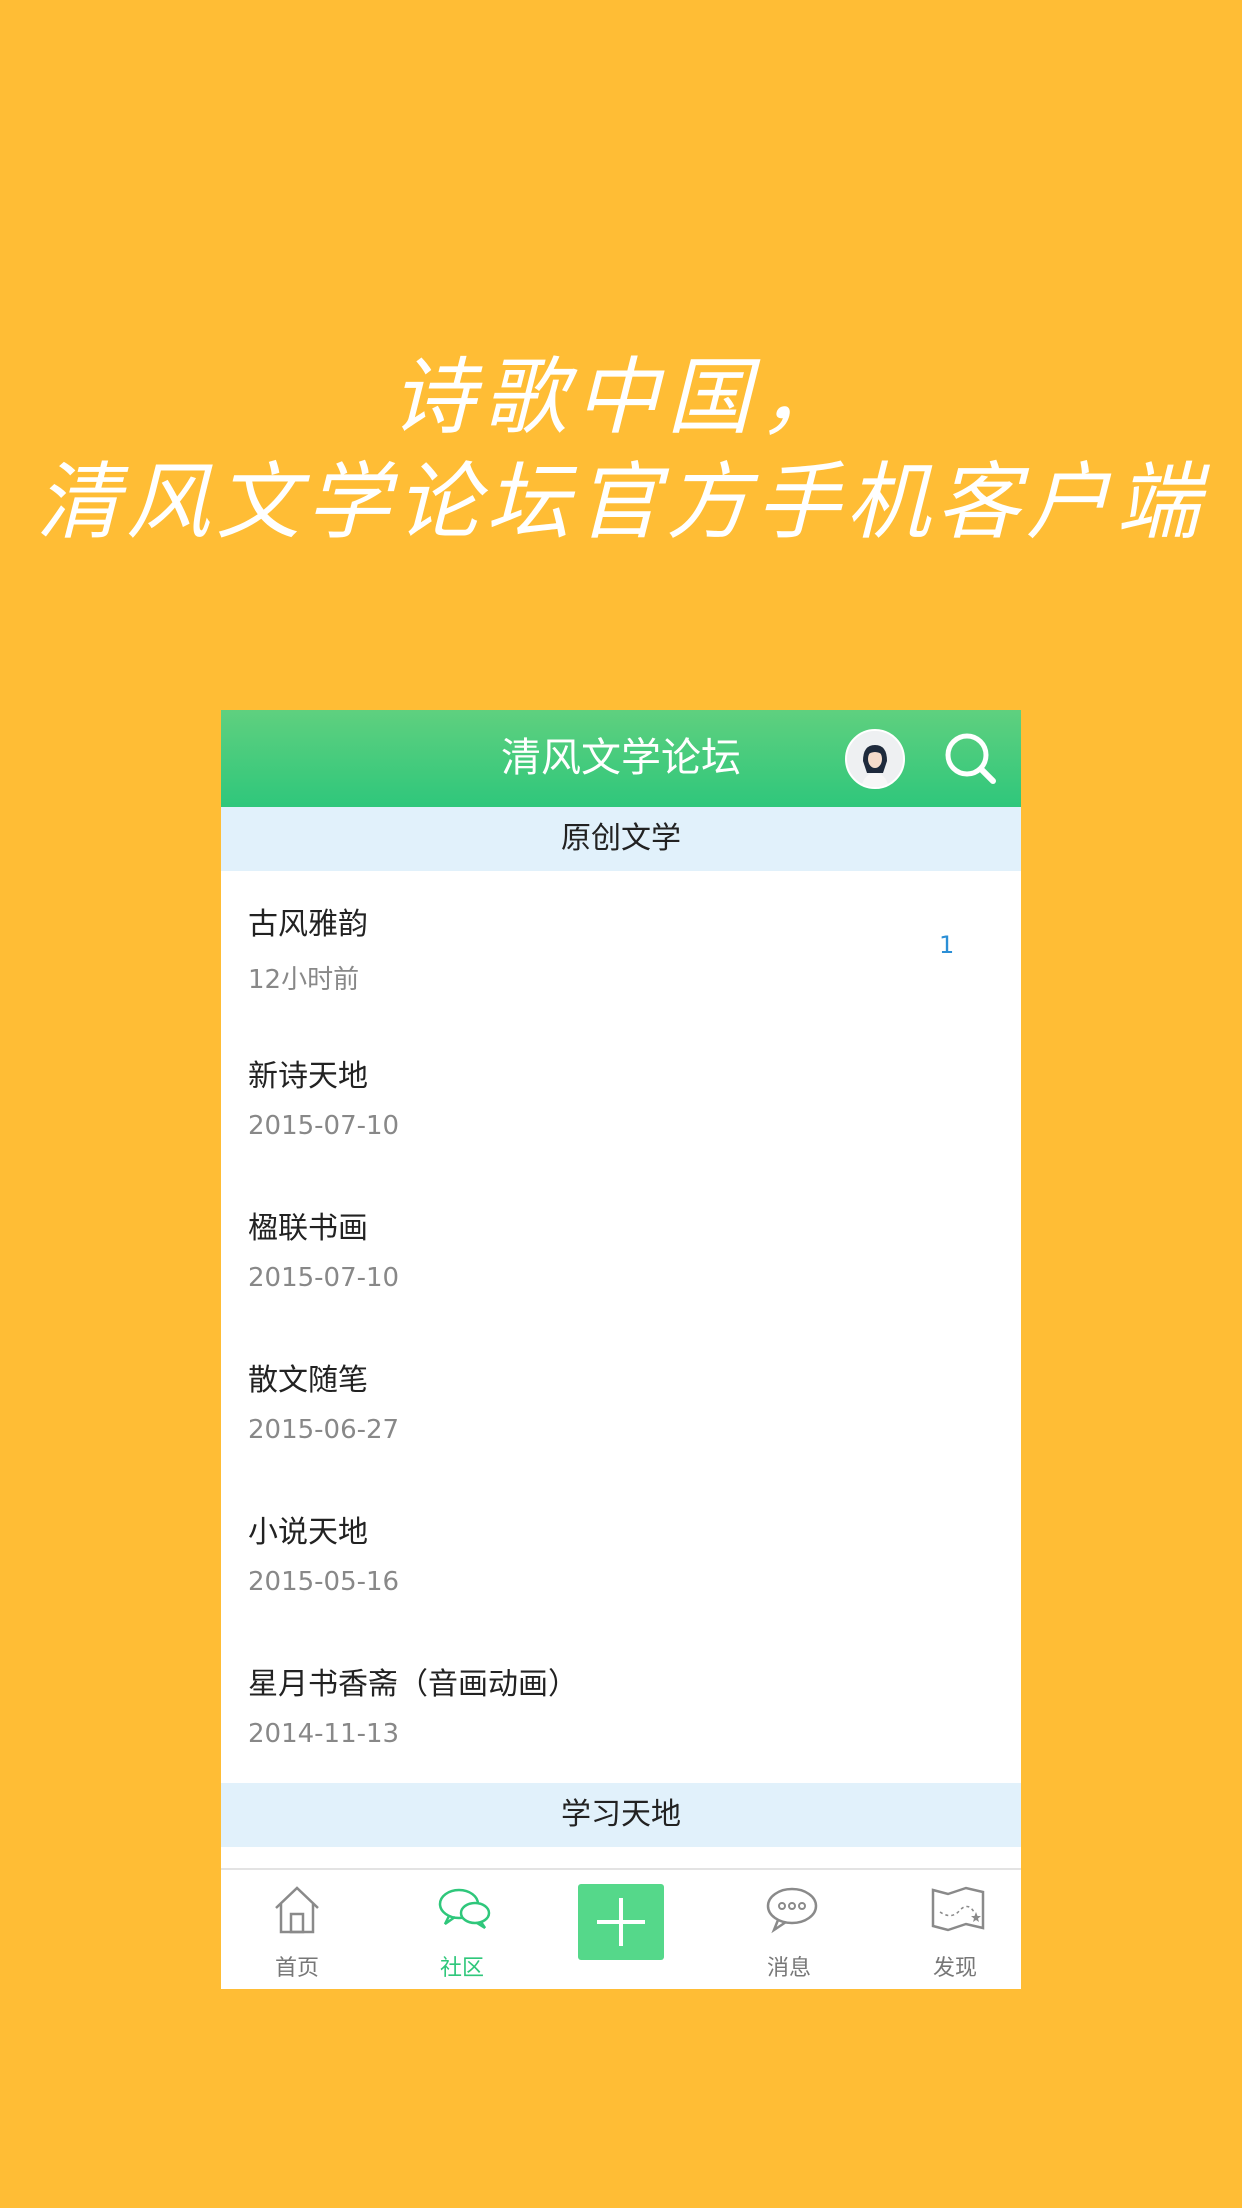  What do you see at coordinates (324, 1582) in the screenshot?
I see `forum-last-update: 2015-05-16` at bounding box center [324, 1582].